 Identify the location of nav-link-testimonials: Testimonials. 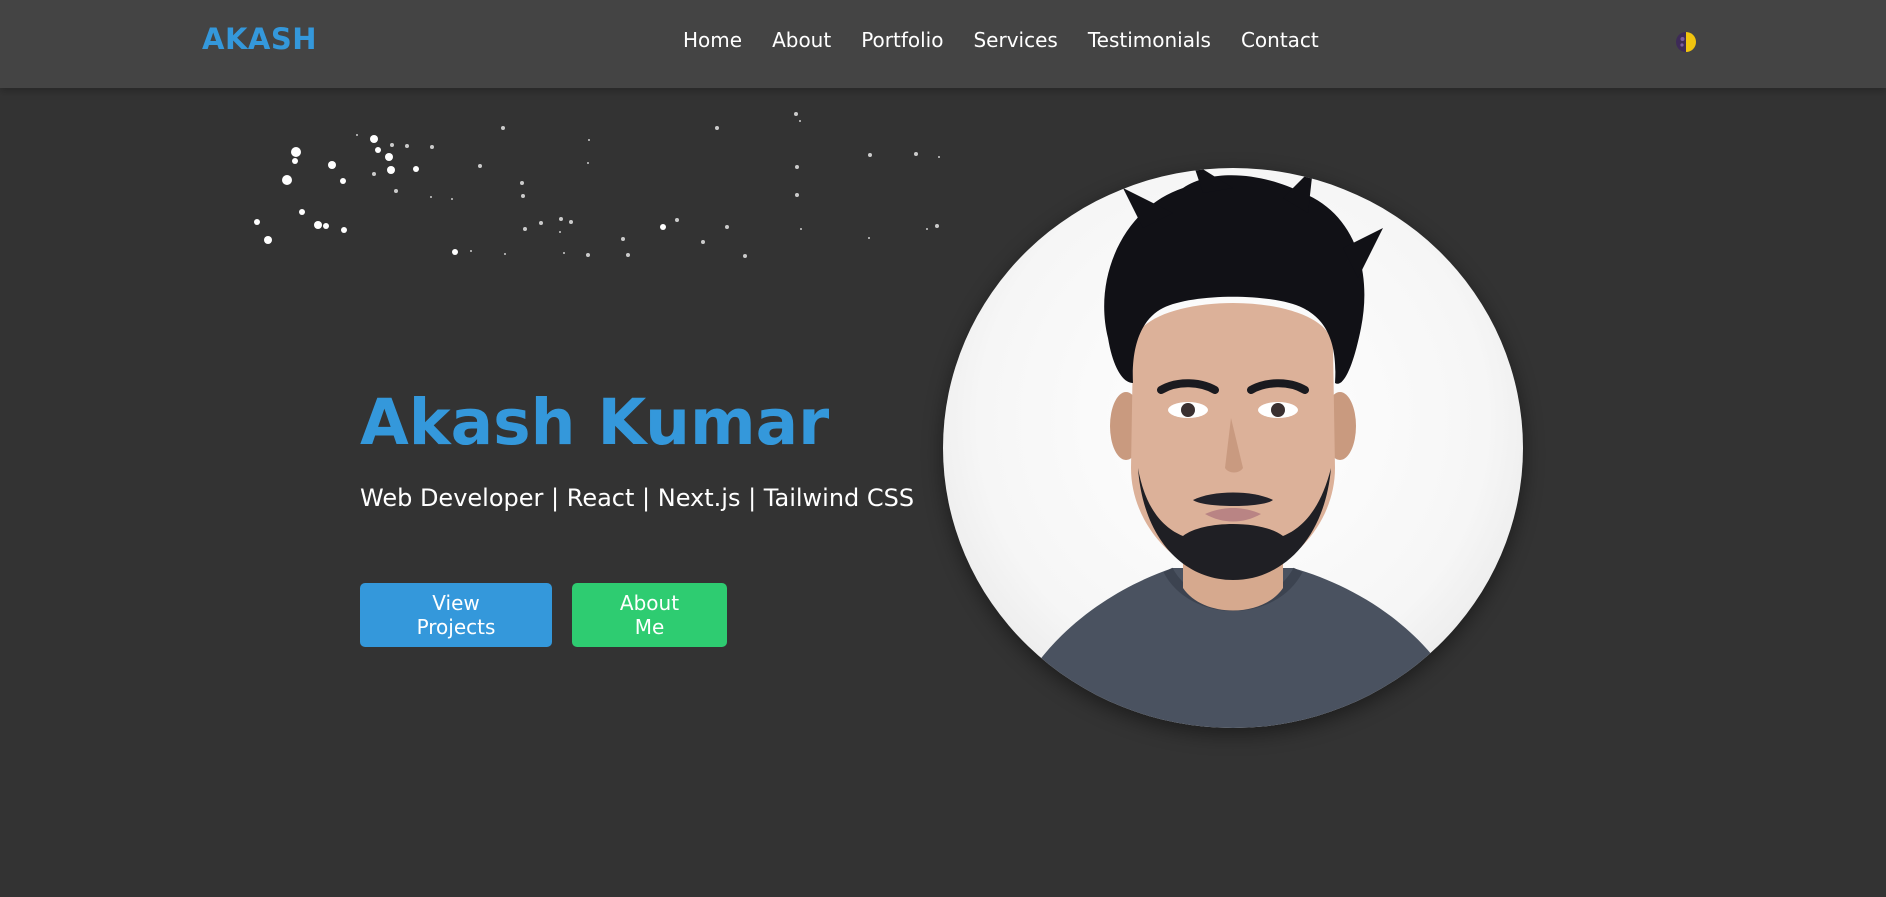
(1149, 40).